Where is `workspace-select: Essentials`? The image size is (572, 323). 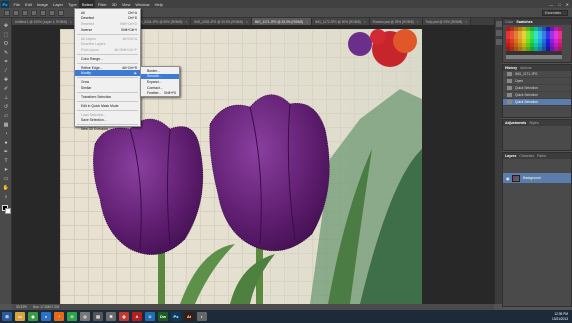 workspace-select: Essentials is located at coordinates (555, 13).